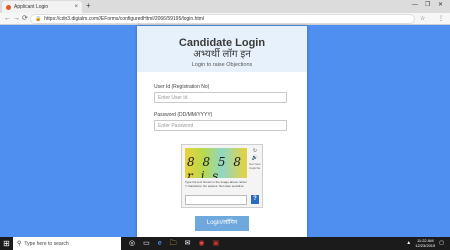 This screenshot has height=250, width=450. I want to click on task-view-icon: ▭, so click(146, 243).